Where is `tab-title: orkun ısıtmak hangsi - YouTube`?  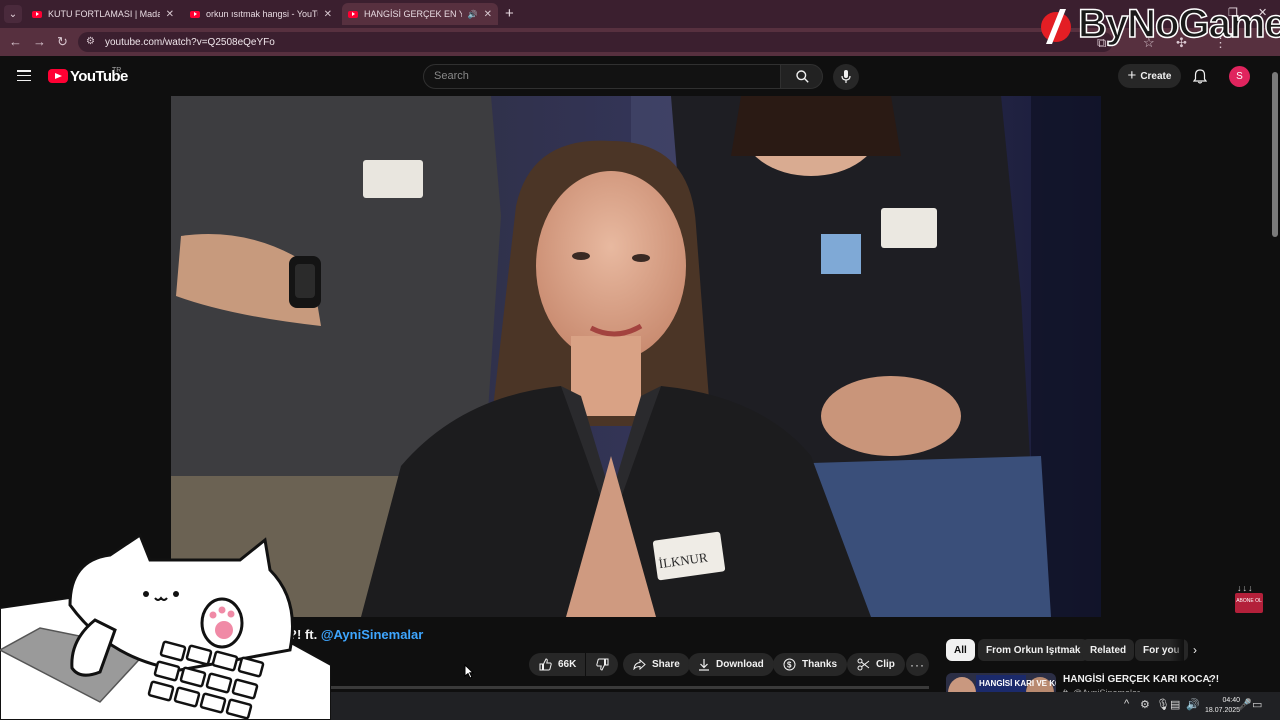 tab-title: orkun ısıtmak hangsi - YouTube is located at coordinates (262, 14).